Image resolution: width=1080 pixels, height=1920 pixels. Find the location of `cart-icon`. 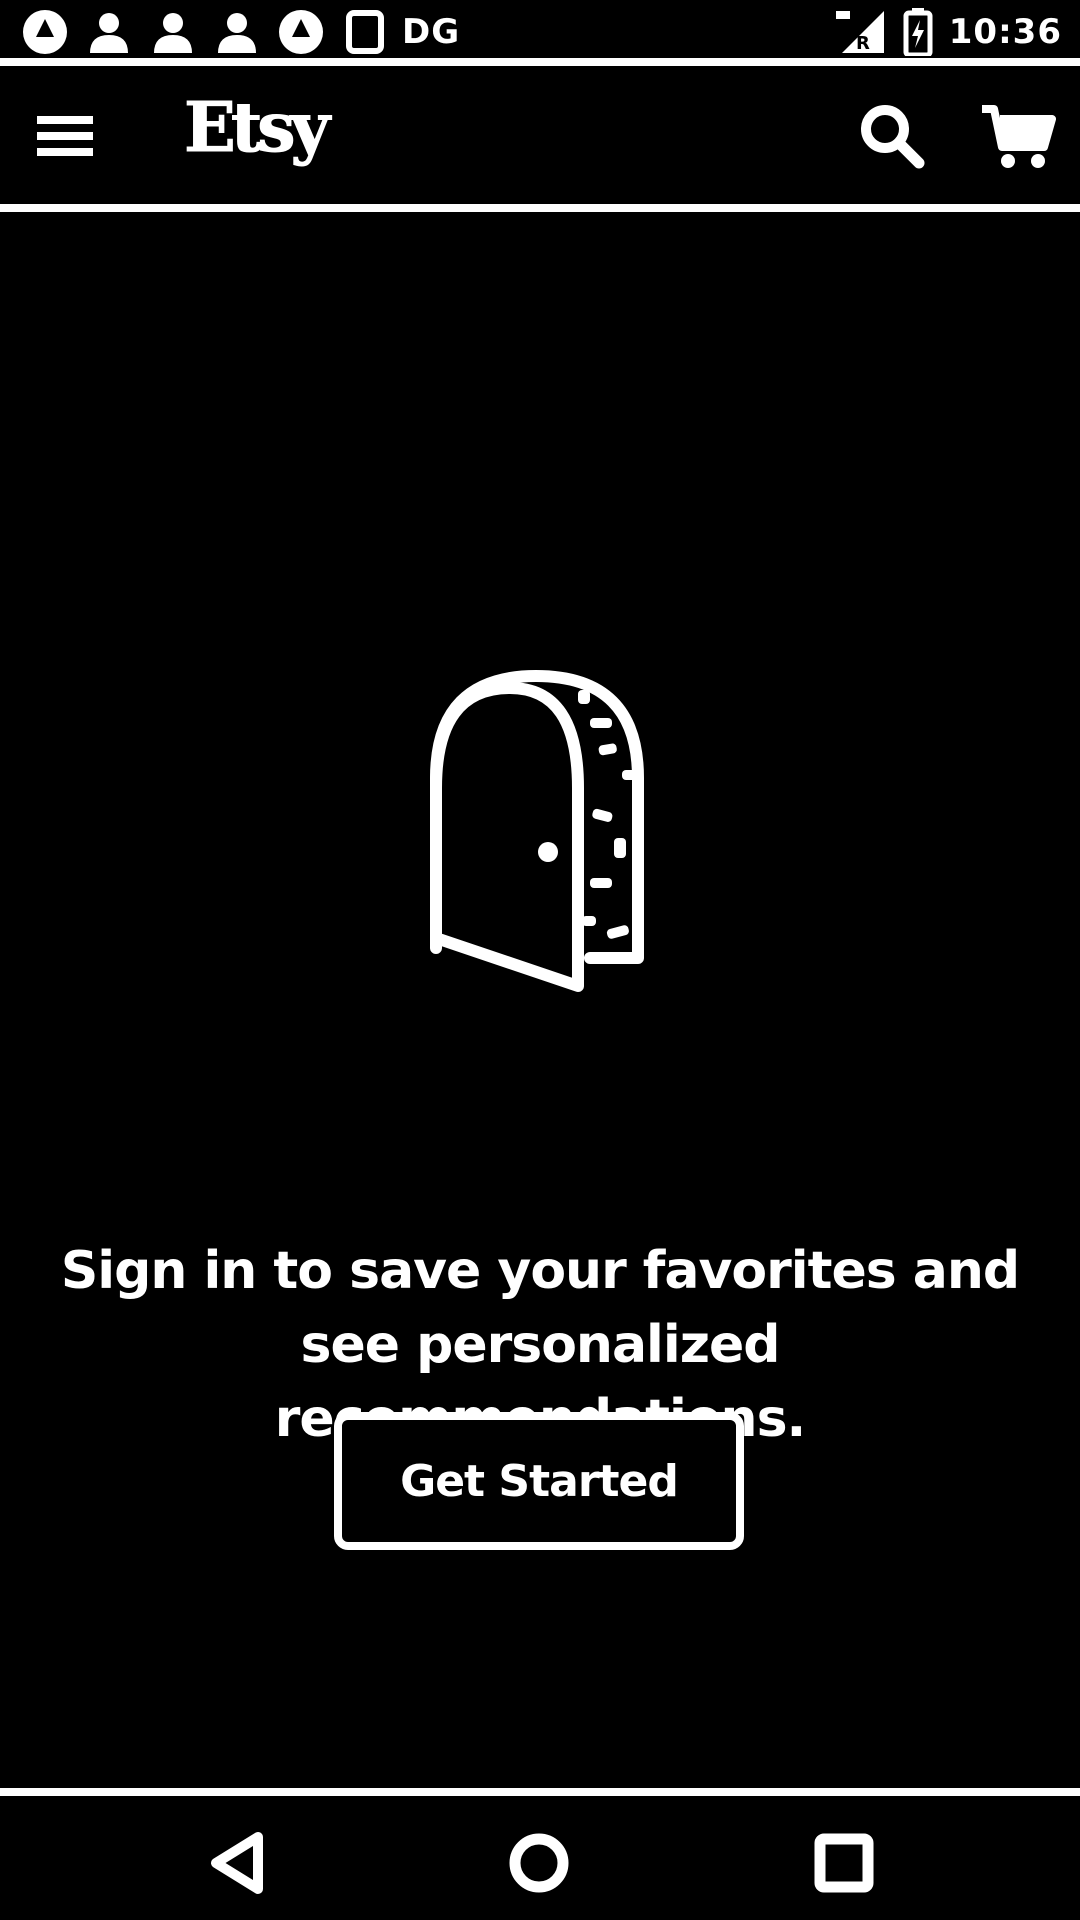

cart-icon is located at coordinates (1017, 136).